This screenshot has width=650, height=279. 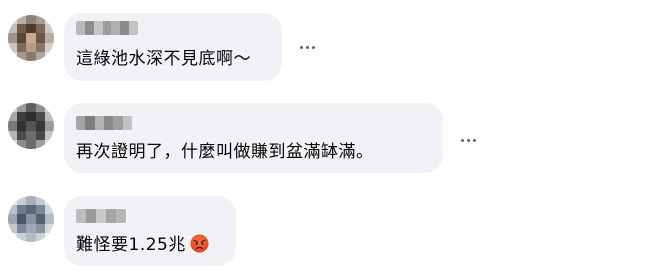 I want to click on comment-text: 這綠池水深不見底啊～, so click(x=163, y=59).